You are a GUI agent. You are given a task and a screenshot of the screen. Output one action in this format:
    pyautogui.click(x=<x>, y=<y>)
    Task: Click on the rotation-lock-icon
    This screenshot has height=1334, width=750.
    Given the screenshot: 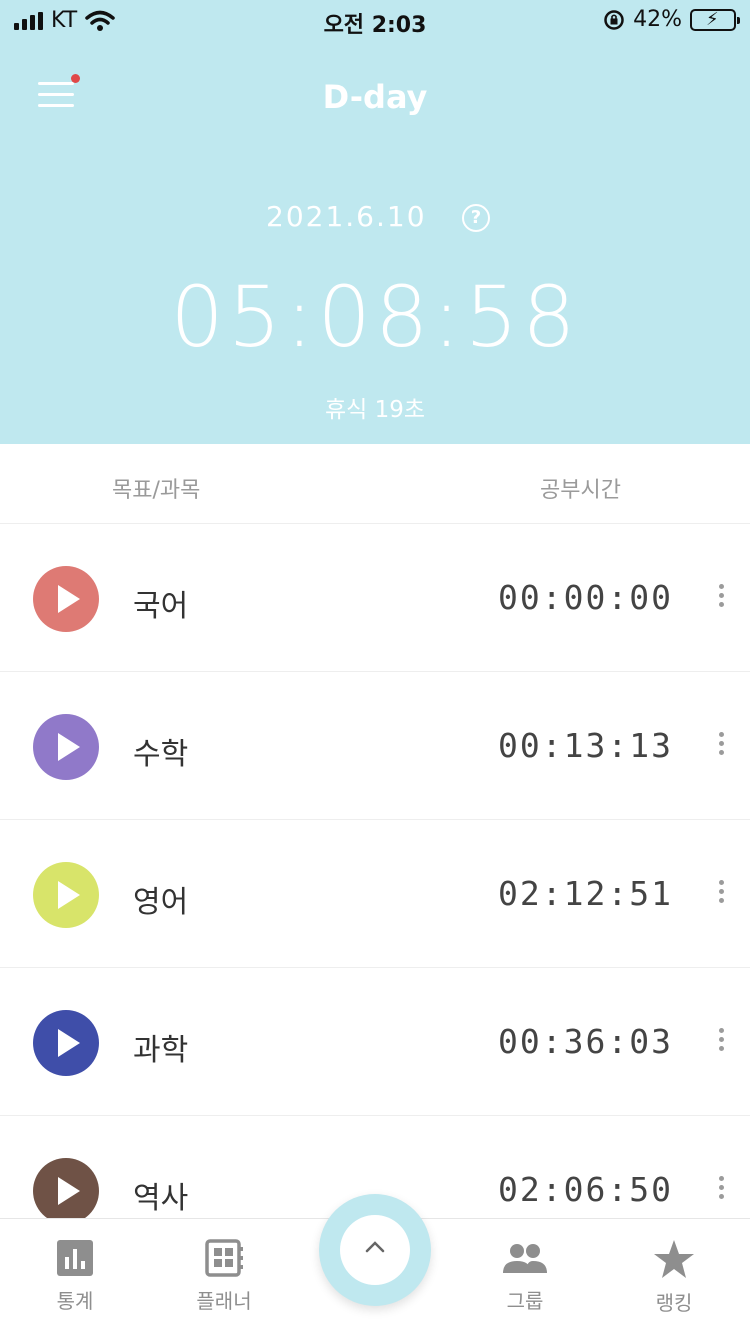 What is the action you would take?
    pyautogui.click(x=614, y=19)
    